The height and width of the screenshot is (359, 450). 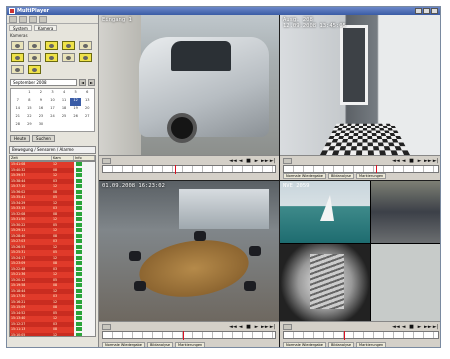 What do you see at coordinates (41, 102) in the screenshot?
I see `calendar-day: 9` at bounding box center [41, 102].